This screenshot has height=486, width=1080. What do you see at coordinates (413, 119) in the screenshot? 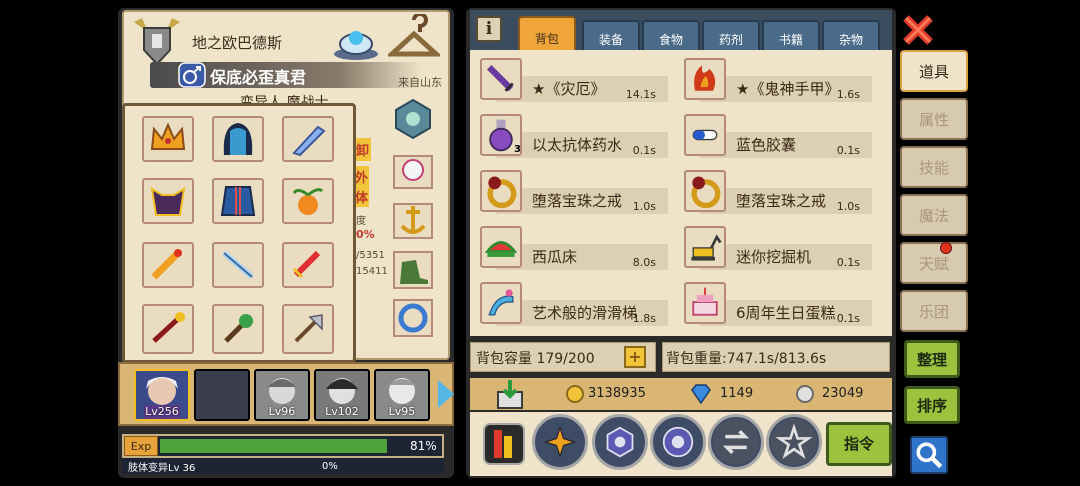
I see `emblem-shield-icon` at bounding box center [413, 119].